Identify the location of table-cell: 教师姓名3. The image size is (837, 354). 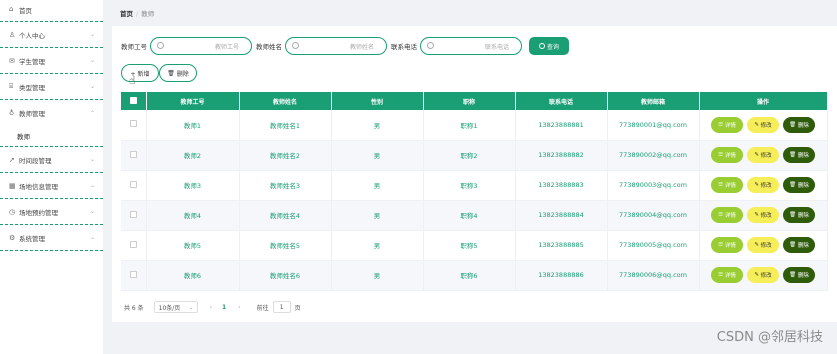
(285, 185).